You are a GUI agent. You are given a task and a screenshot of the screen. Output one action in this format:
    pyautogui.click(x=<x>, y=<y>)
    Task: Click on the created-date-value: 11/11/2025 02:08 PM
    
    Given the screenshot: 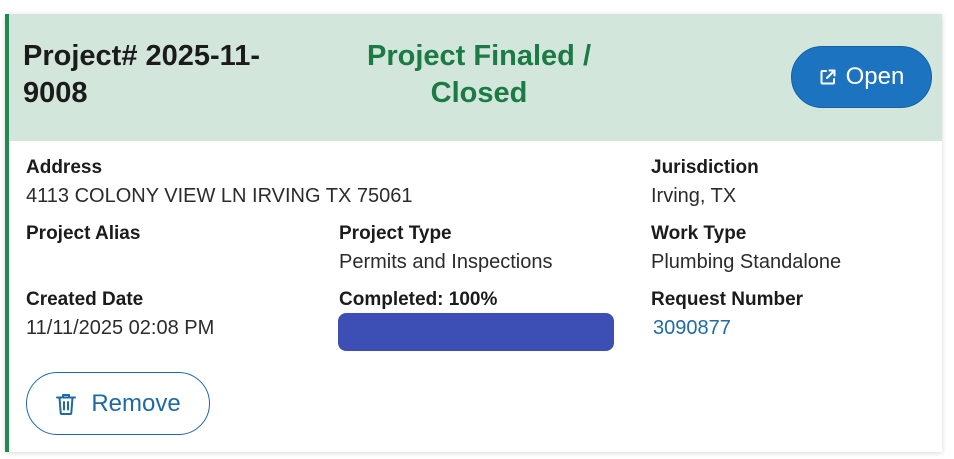 What is the action you would take?
    pyautogui.click(x=120, y=328)
    